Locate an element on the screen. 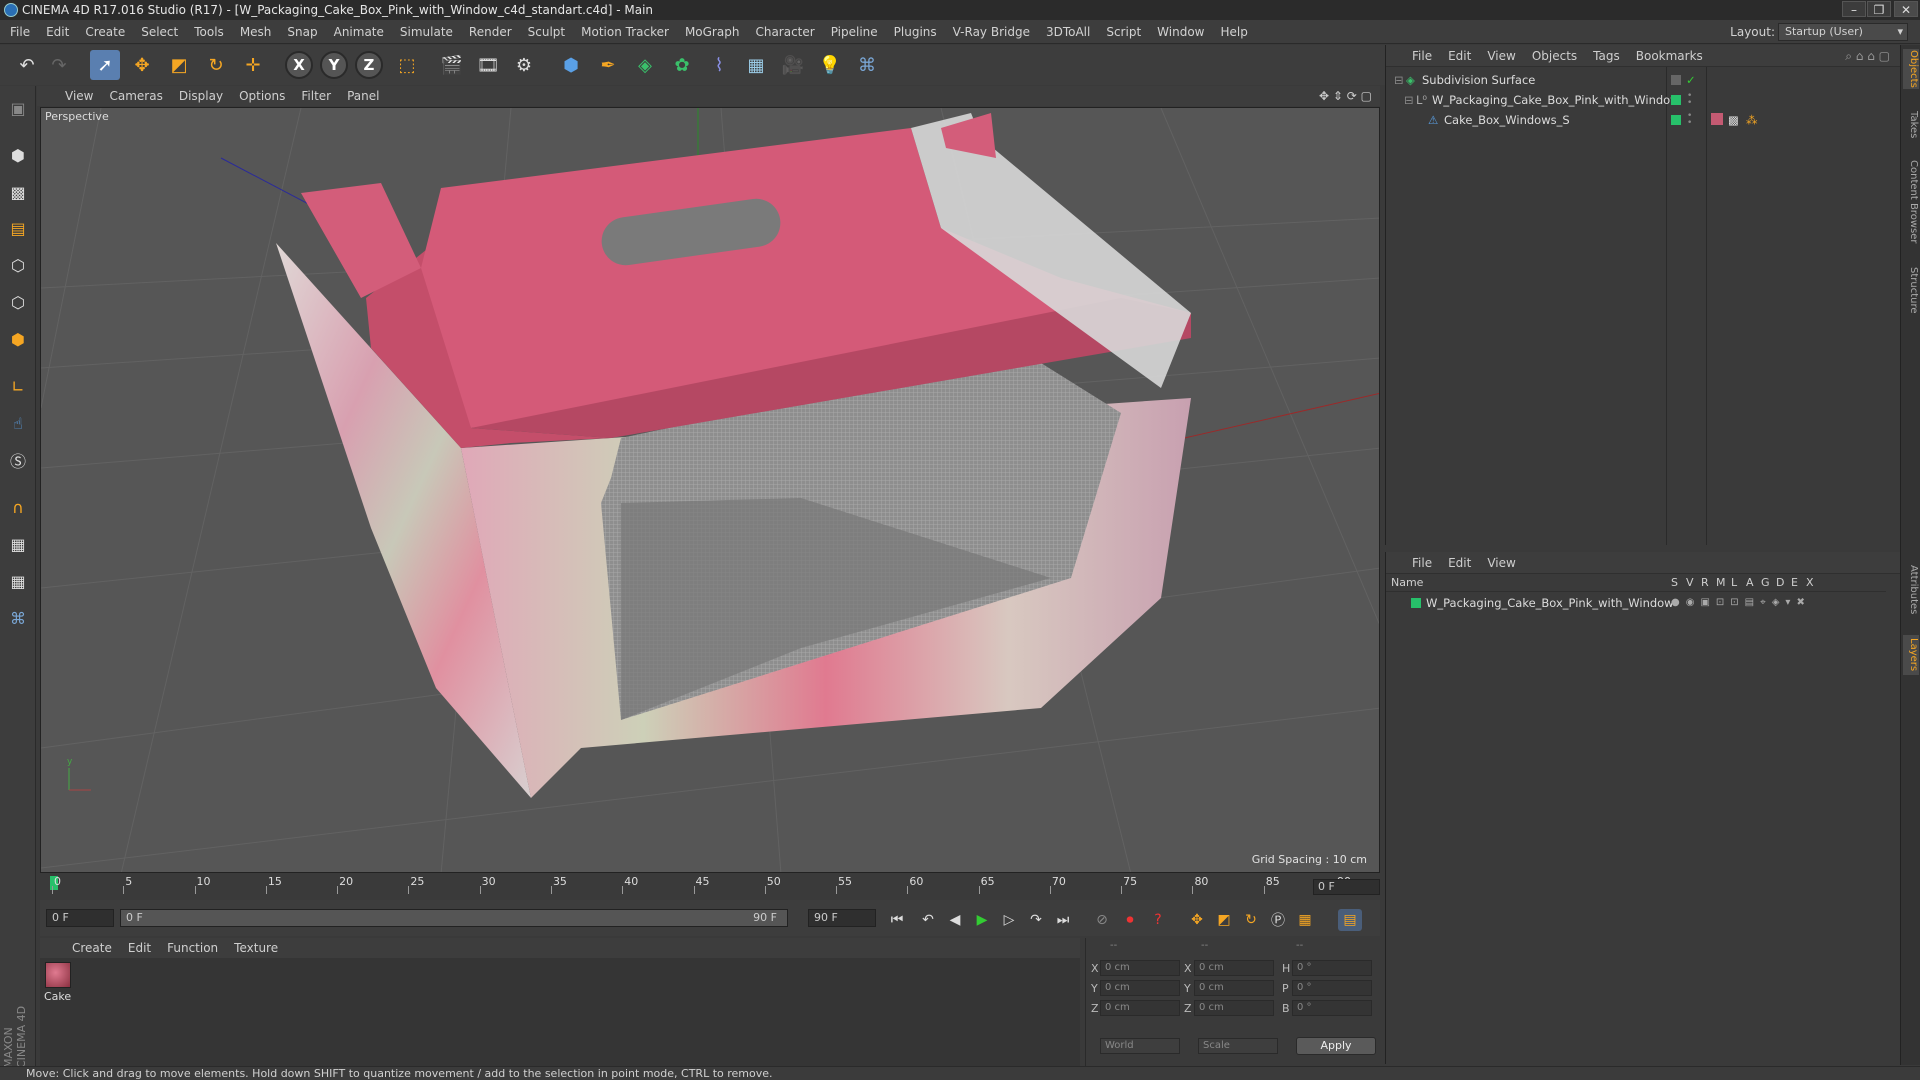 Image resolution: width=1920 pixels, height=1080 pixels. spline-pen-icon: ✒ is located at coordinates (608, 65).